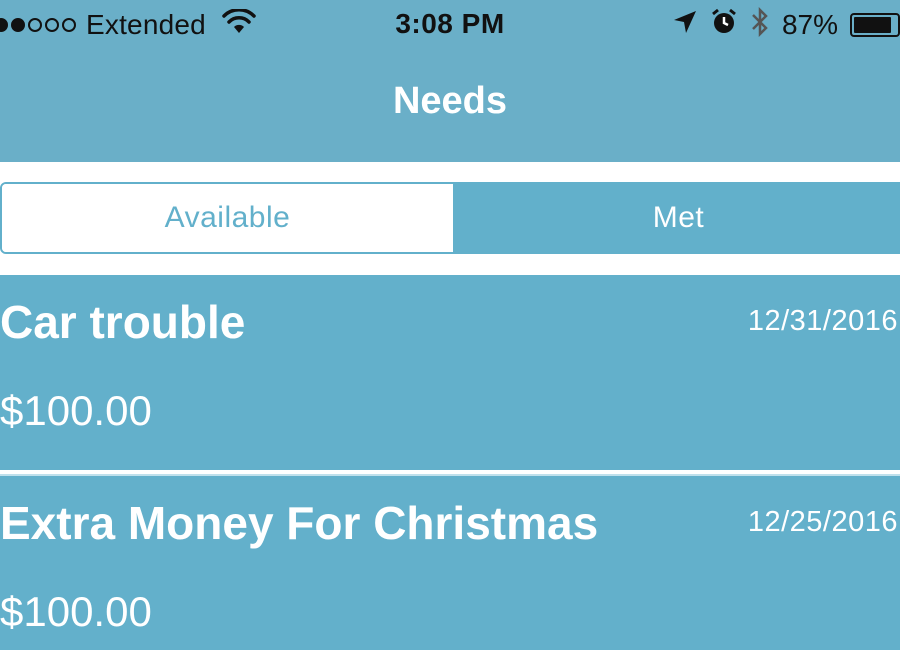  Describe the element at coordinates (822, 321) in the screenshot. I see `need-date: 12/31/2016` at that location.